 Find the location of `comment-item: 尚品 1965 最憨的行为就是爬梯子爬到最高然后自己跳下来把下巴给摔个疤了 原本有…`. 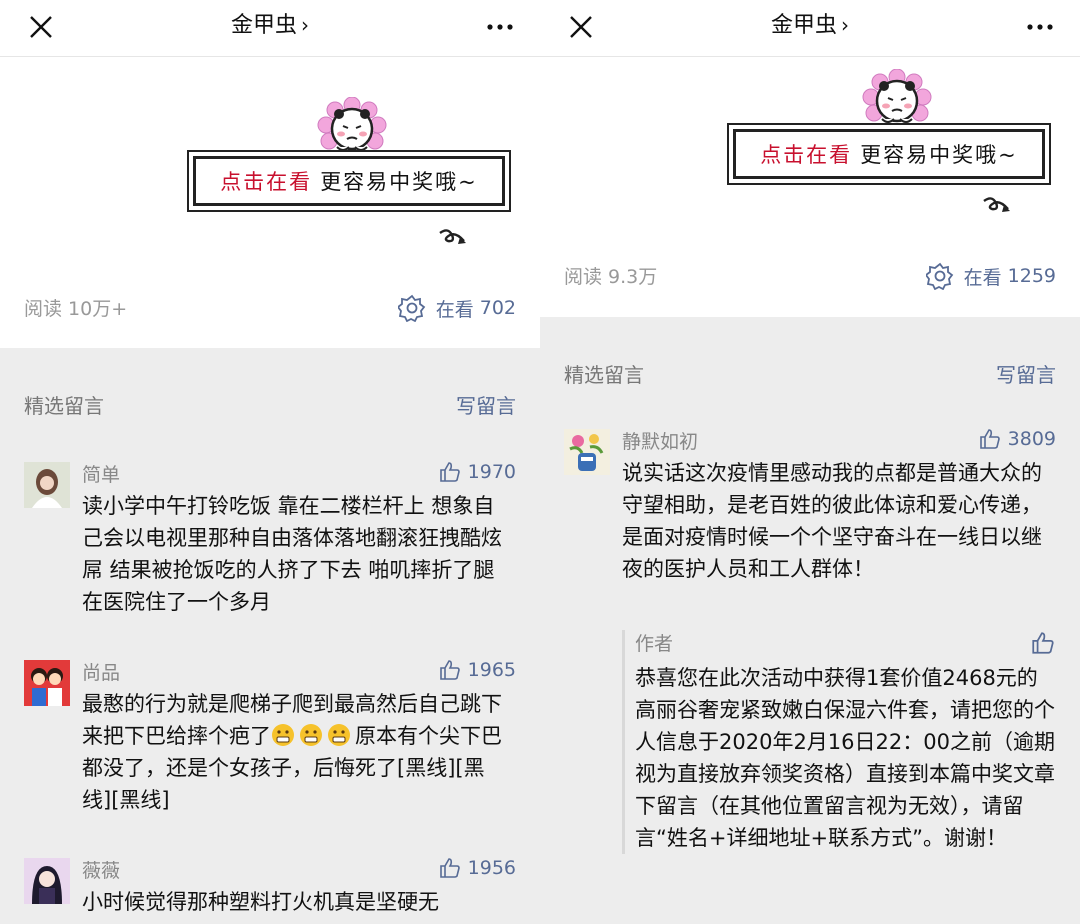

comment-item: 尚品 1965 最憨的行为就是爬梯子爬到最高然后自己跳下来把下巴给摔个疤了 原本有… is located at coordinates (270, 739).